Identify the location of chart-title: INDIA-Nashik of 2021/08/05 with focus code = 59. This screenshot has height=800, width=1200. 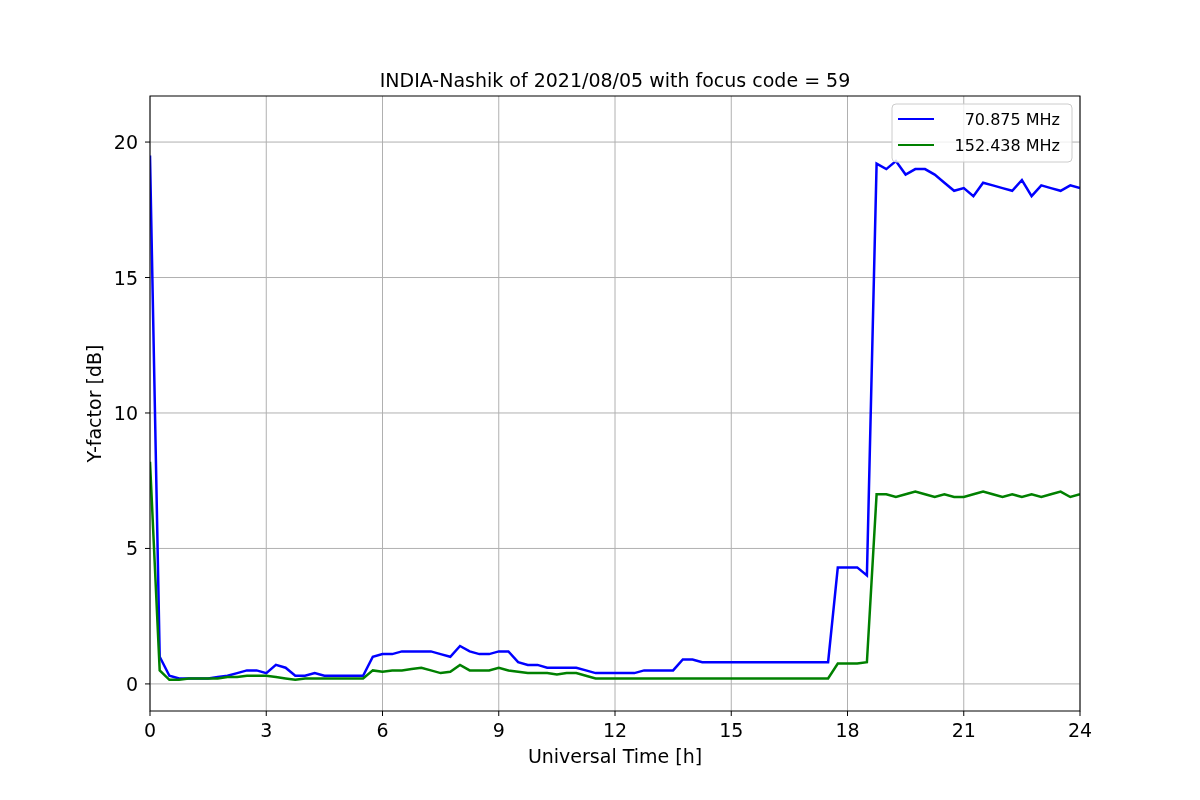
(615, 80).